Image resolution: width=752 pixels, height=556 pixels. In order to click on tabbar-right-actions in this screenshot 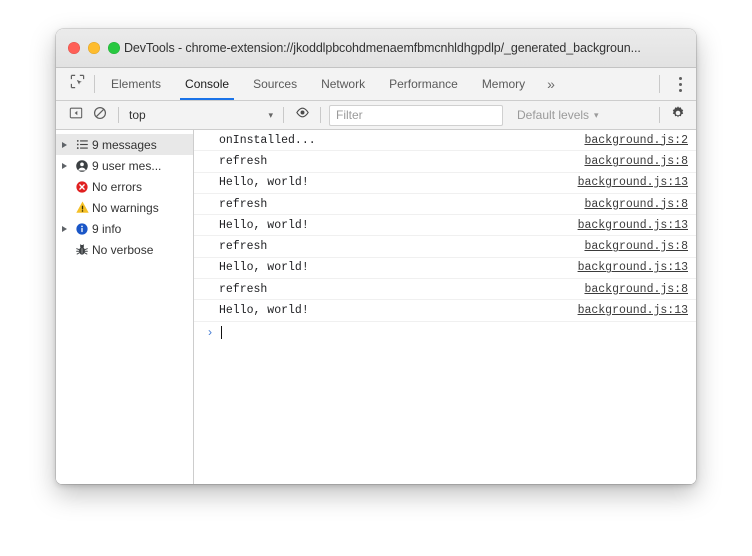, I will do `click(676, 84)`.